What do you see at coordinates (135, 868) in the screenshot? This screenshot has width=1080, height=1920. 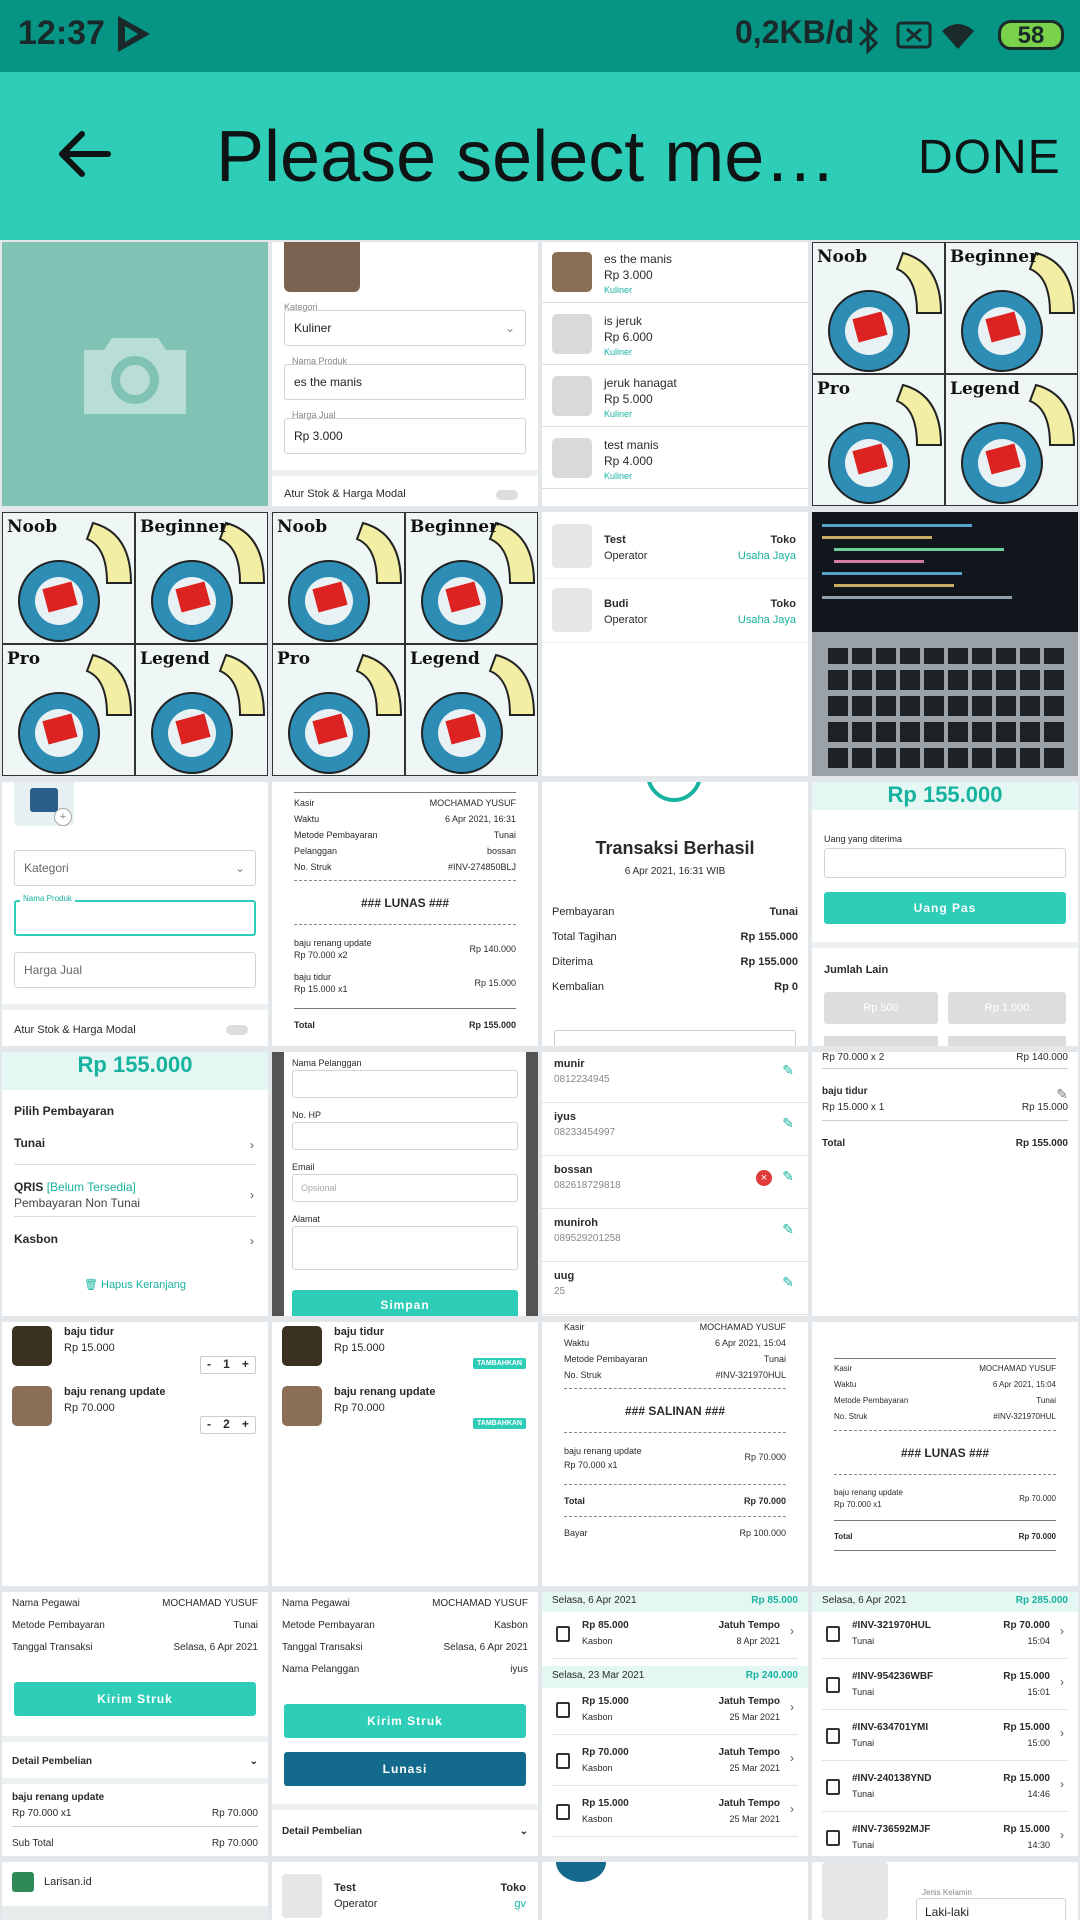 I see `kategori-select: Kategori ⌄` at bounding box center [135, 868].